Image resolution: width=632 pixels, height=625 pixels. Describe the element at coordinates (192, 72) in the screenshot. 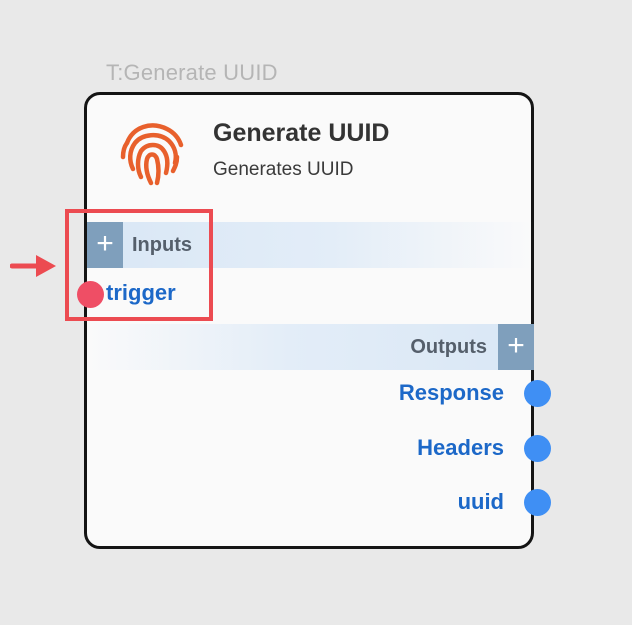

I see `node-type-label: T:Generate UUID` at that location.